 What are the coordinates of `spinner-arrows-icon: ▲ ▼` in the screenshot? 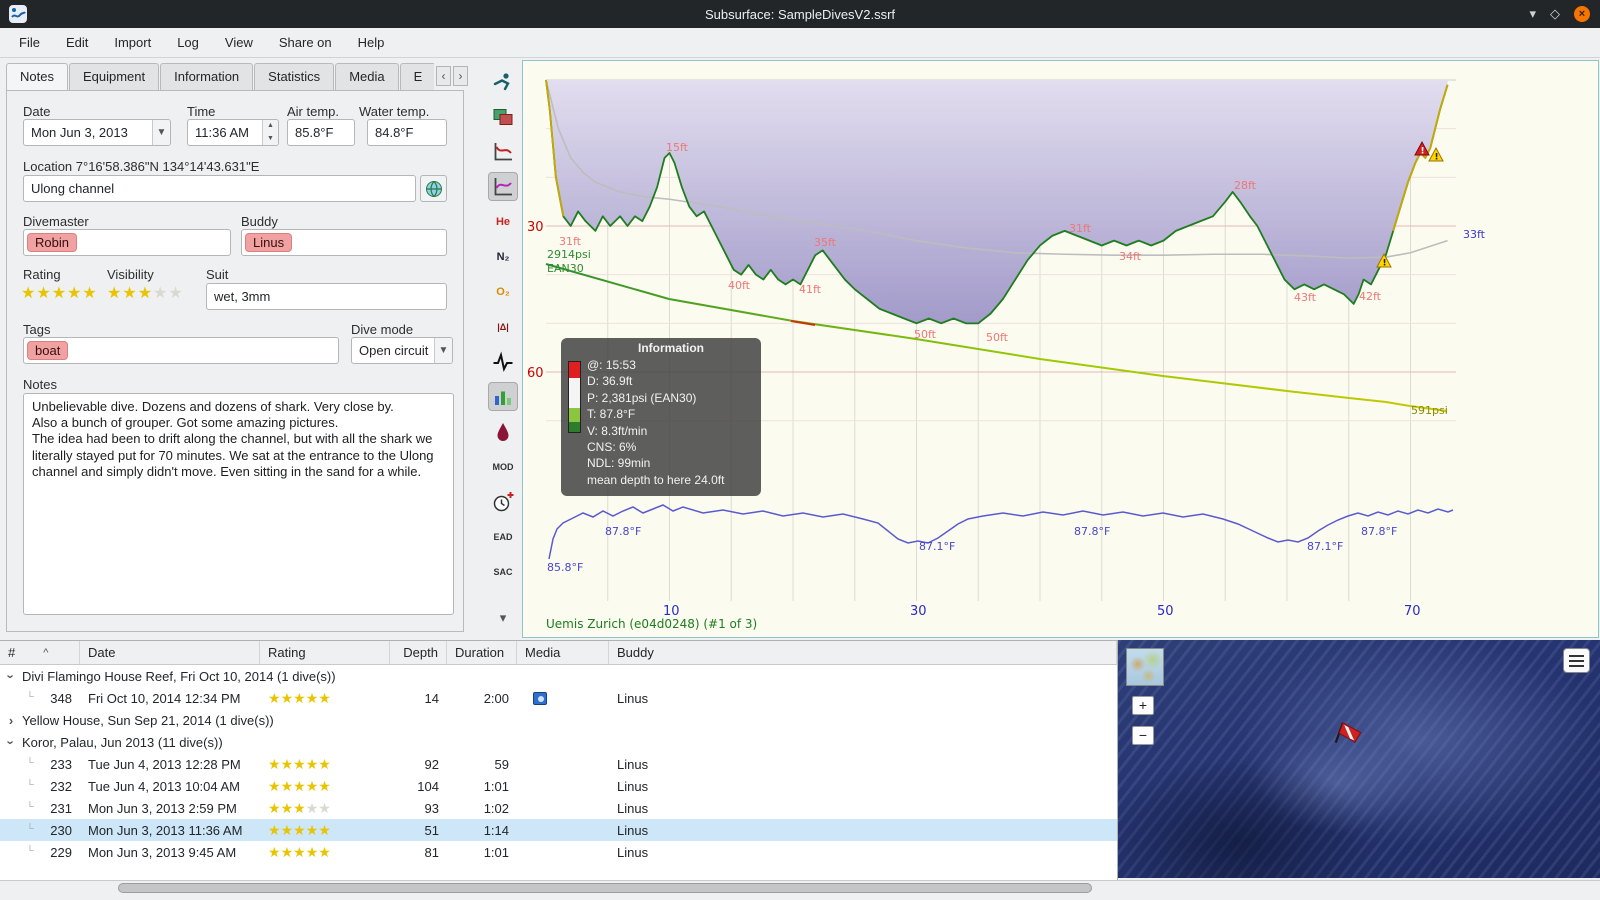 It's located at (270, 132).